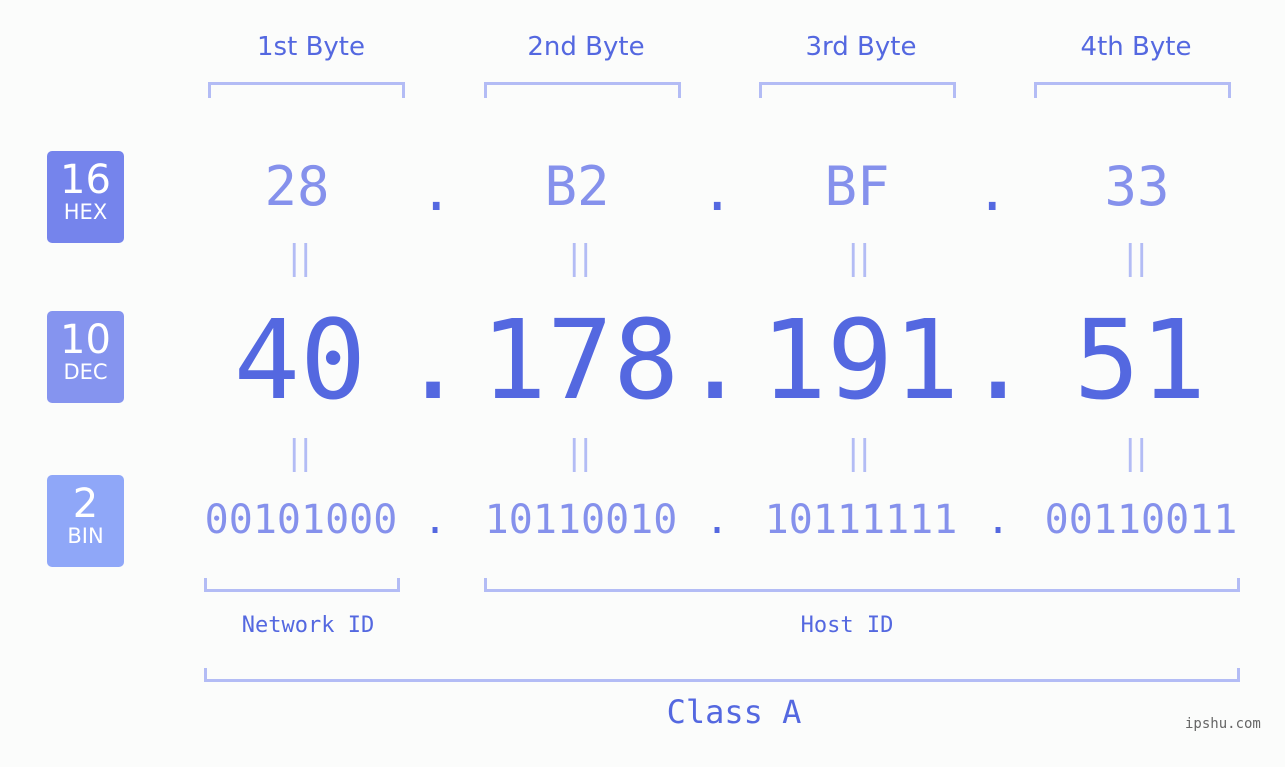 The height and width of the screenshot is (767, 1285). What do you see at coordinates (1137, 186) in the screenshot?
I see `hex-byte-4: 33` at bounding box center [1137, 186].